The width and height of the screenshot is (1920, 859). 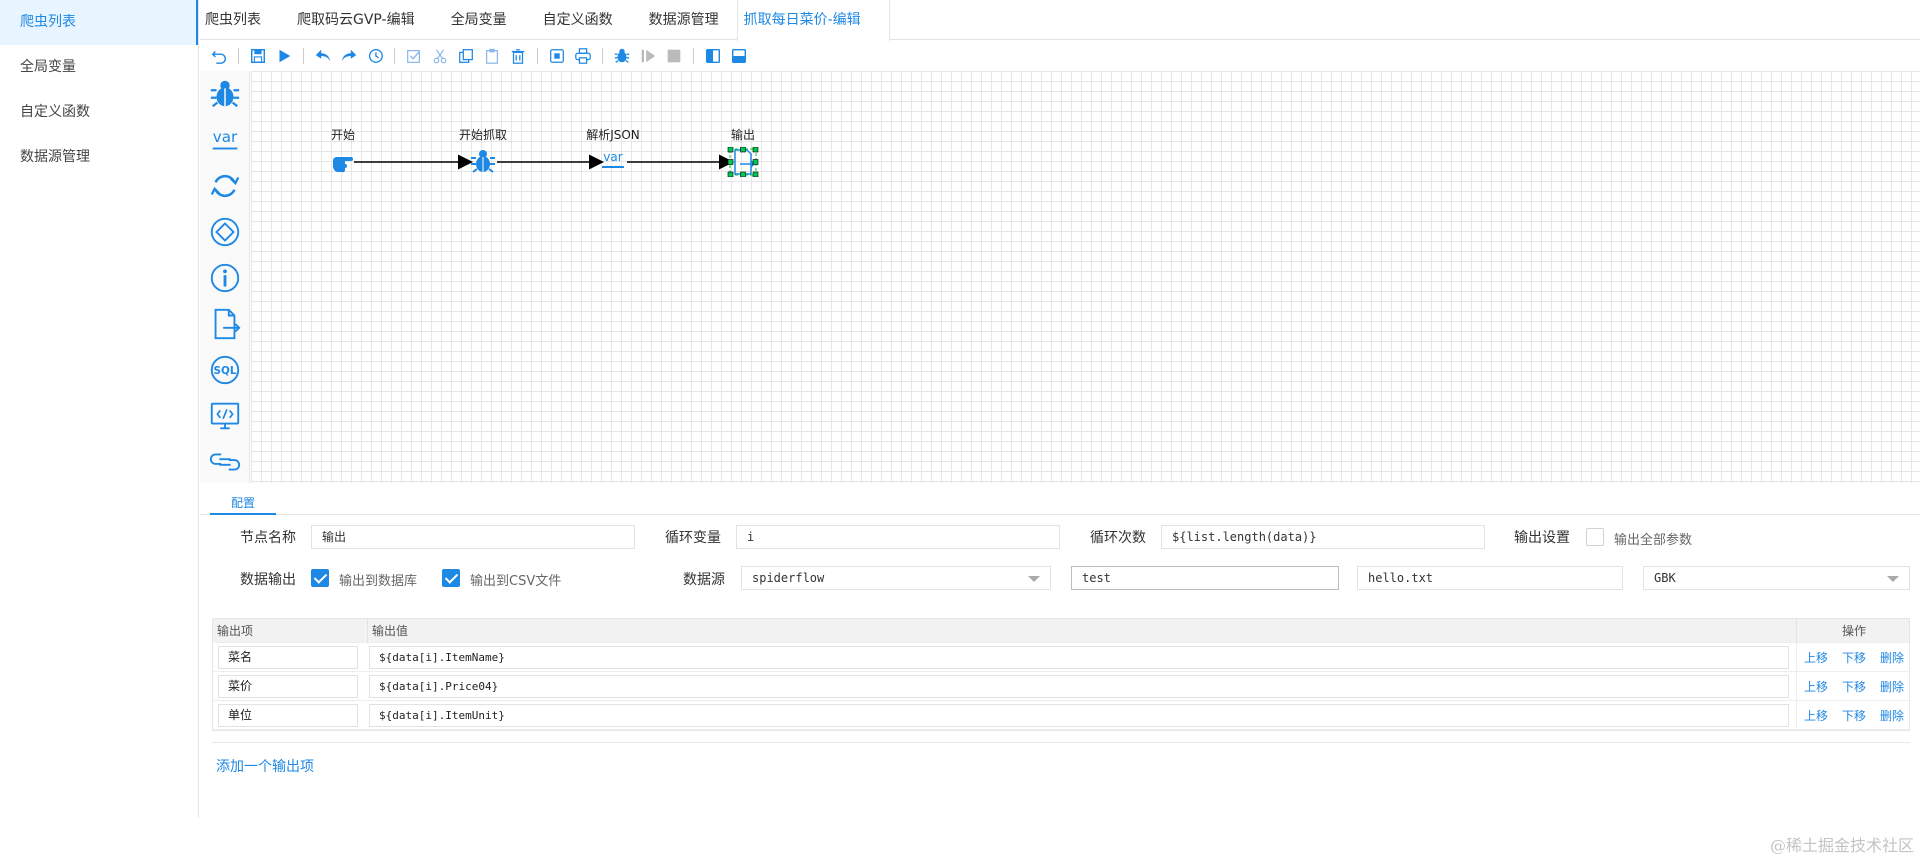 What do you see at coordinates (1060, 504) in the screenshot?
I see `config-tab-bar: 配置` at bounding box center [1060, 504].